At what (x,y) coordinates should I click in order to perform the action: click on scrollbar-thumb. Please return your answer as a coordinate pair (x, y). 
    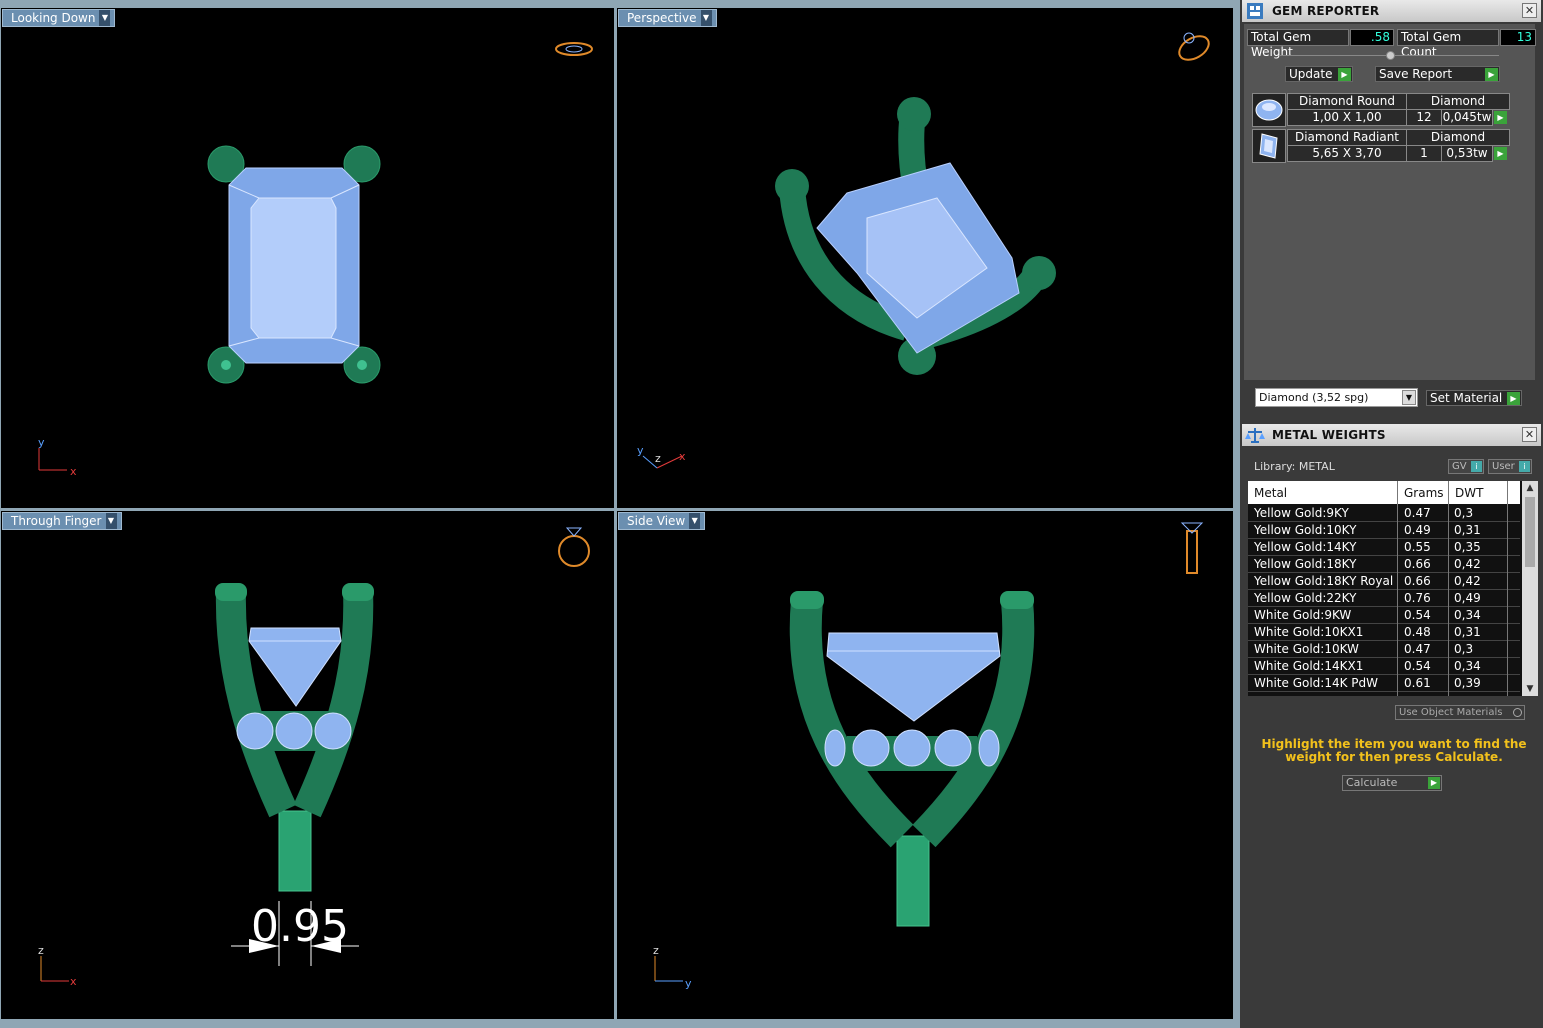
    Looking at the image, I should click on (1530, 532).